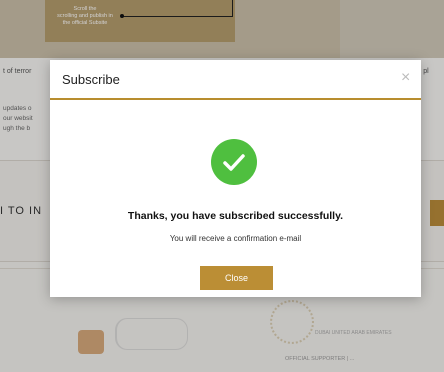 The width and height of the screenshot is (444, 372). Describe the element at coordinates (405, 78) in the screenshot. I see `close-icon: ×` at that location.